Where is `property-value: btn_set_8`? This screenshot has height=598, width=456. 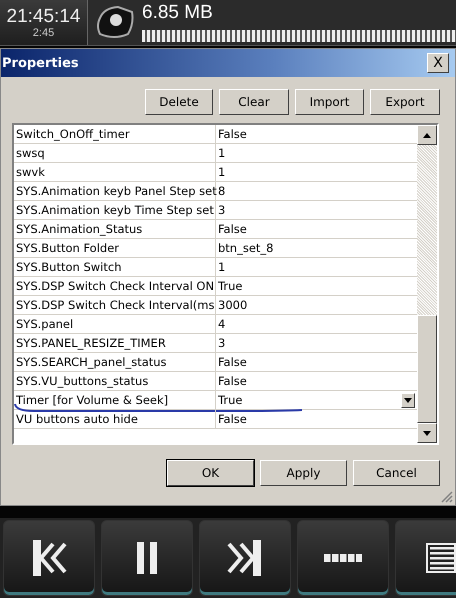 property-value: btn_set_8 is located at coordinates (316, 248).